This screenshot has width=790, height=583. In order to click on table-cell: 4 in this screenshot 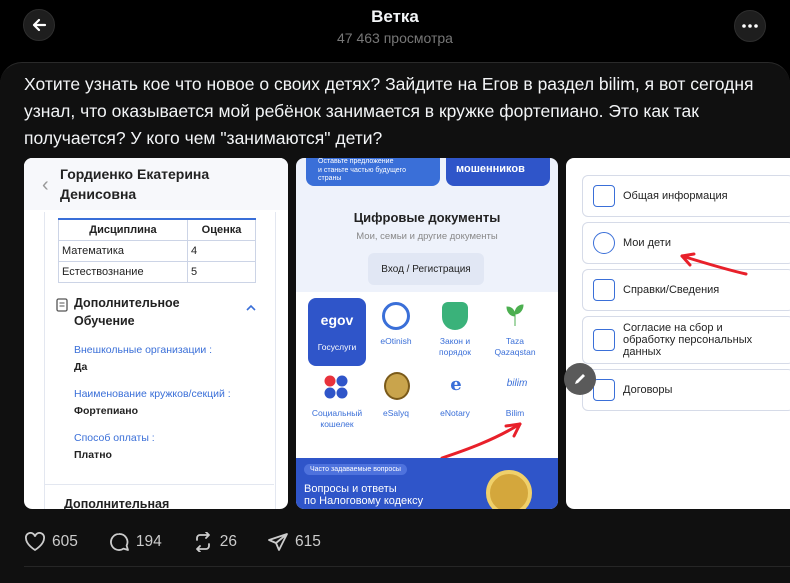, I will do `click(221, 251)`.